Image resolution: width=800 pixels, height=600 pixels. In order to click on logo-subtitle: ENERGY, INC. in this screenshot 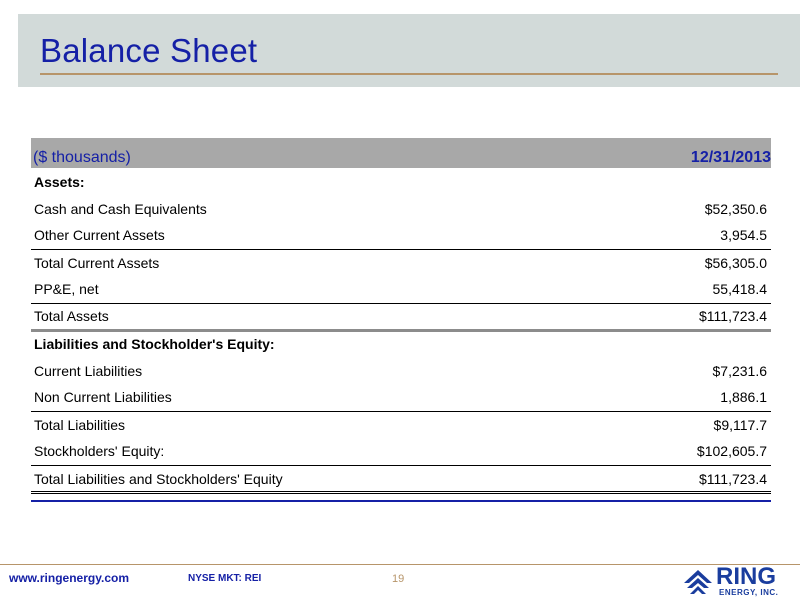, I will do `click(749, 592)`.